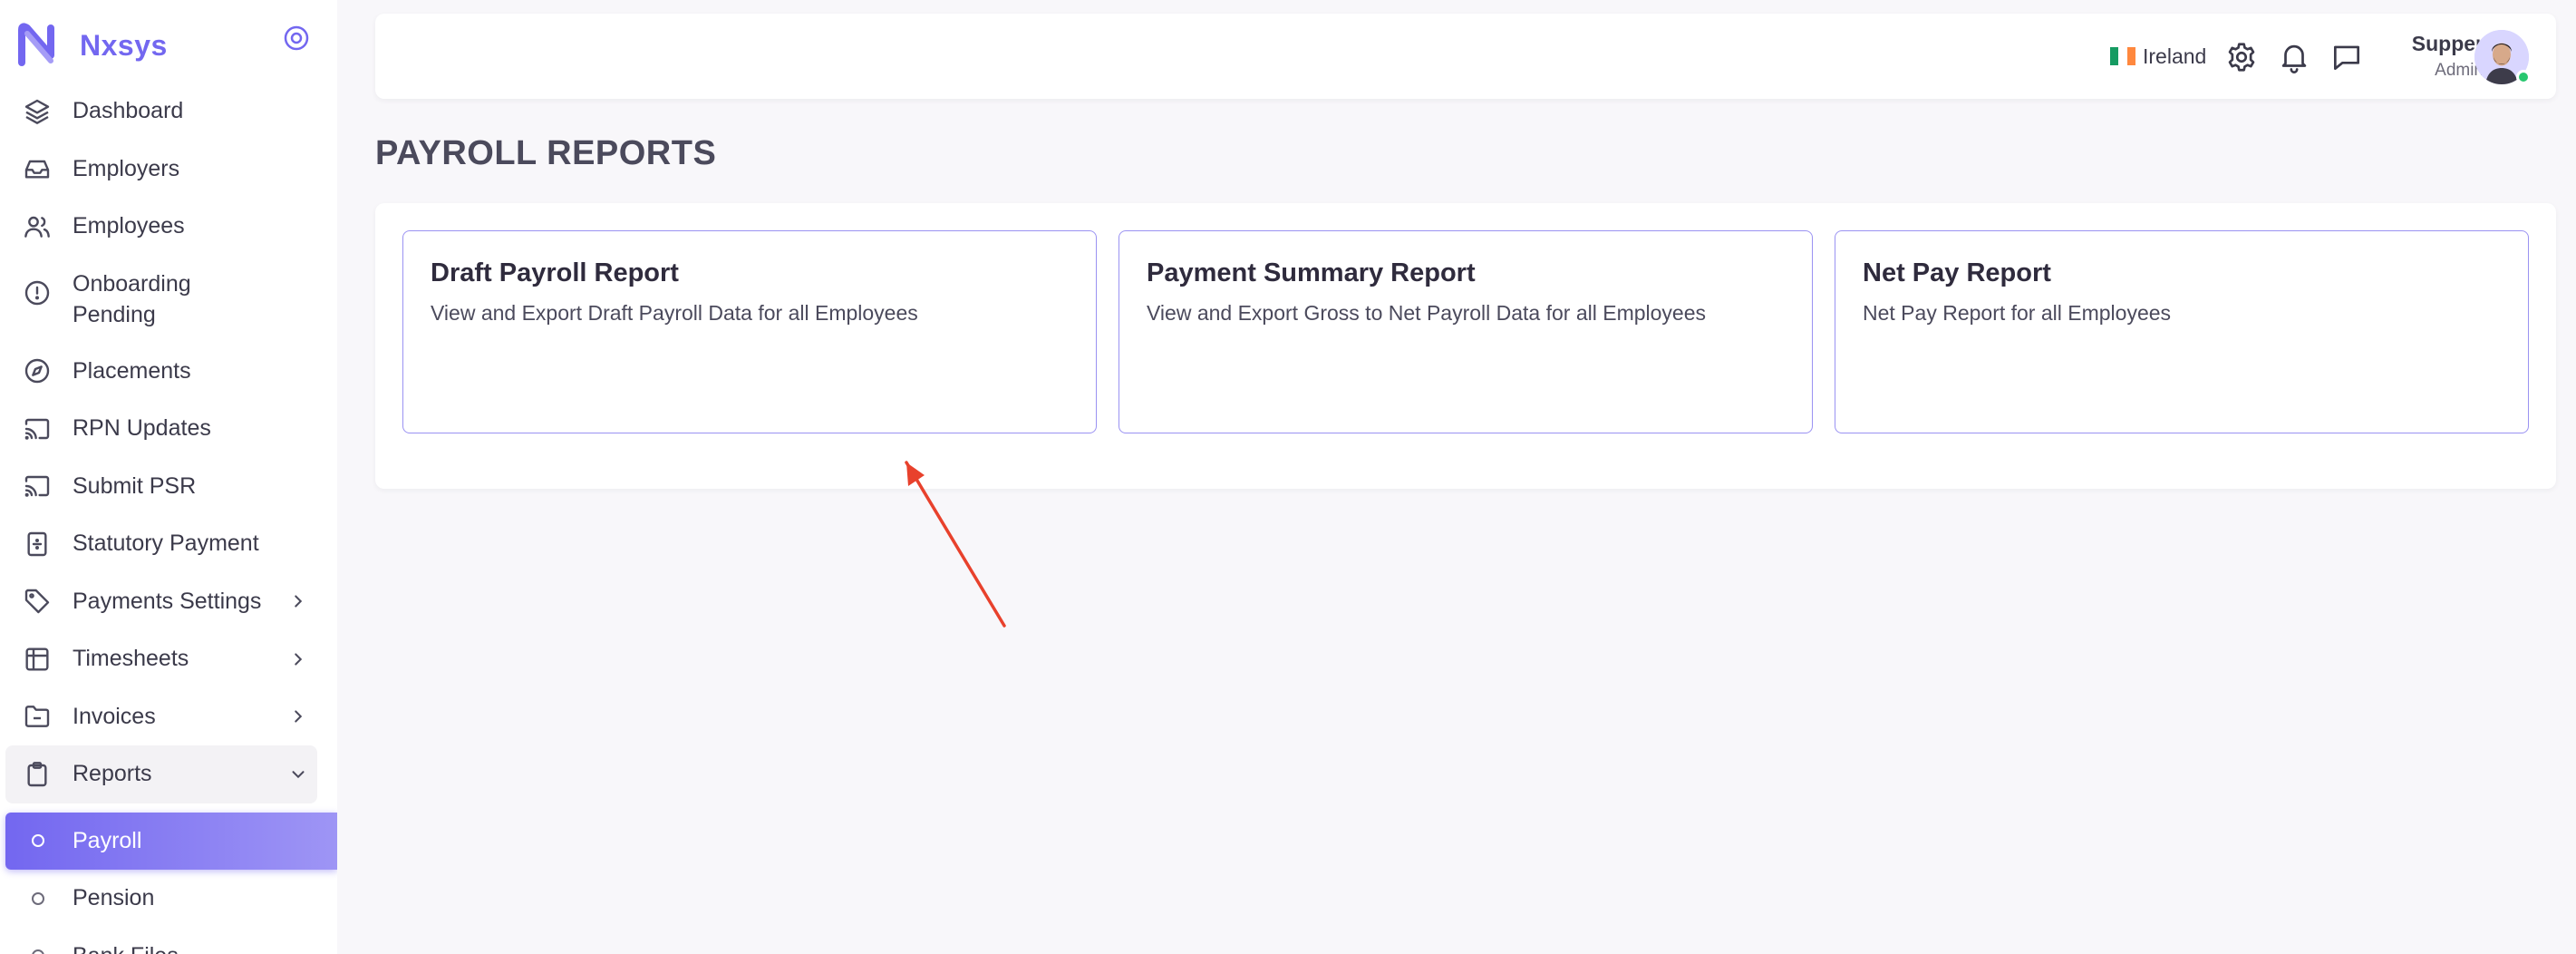 The image size is (2576, 954). I want to click on top-bar: Ireland Supper Admin, so click(1465, 56).